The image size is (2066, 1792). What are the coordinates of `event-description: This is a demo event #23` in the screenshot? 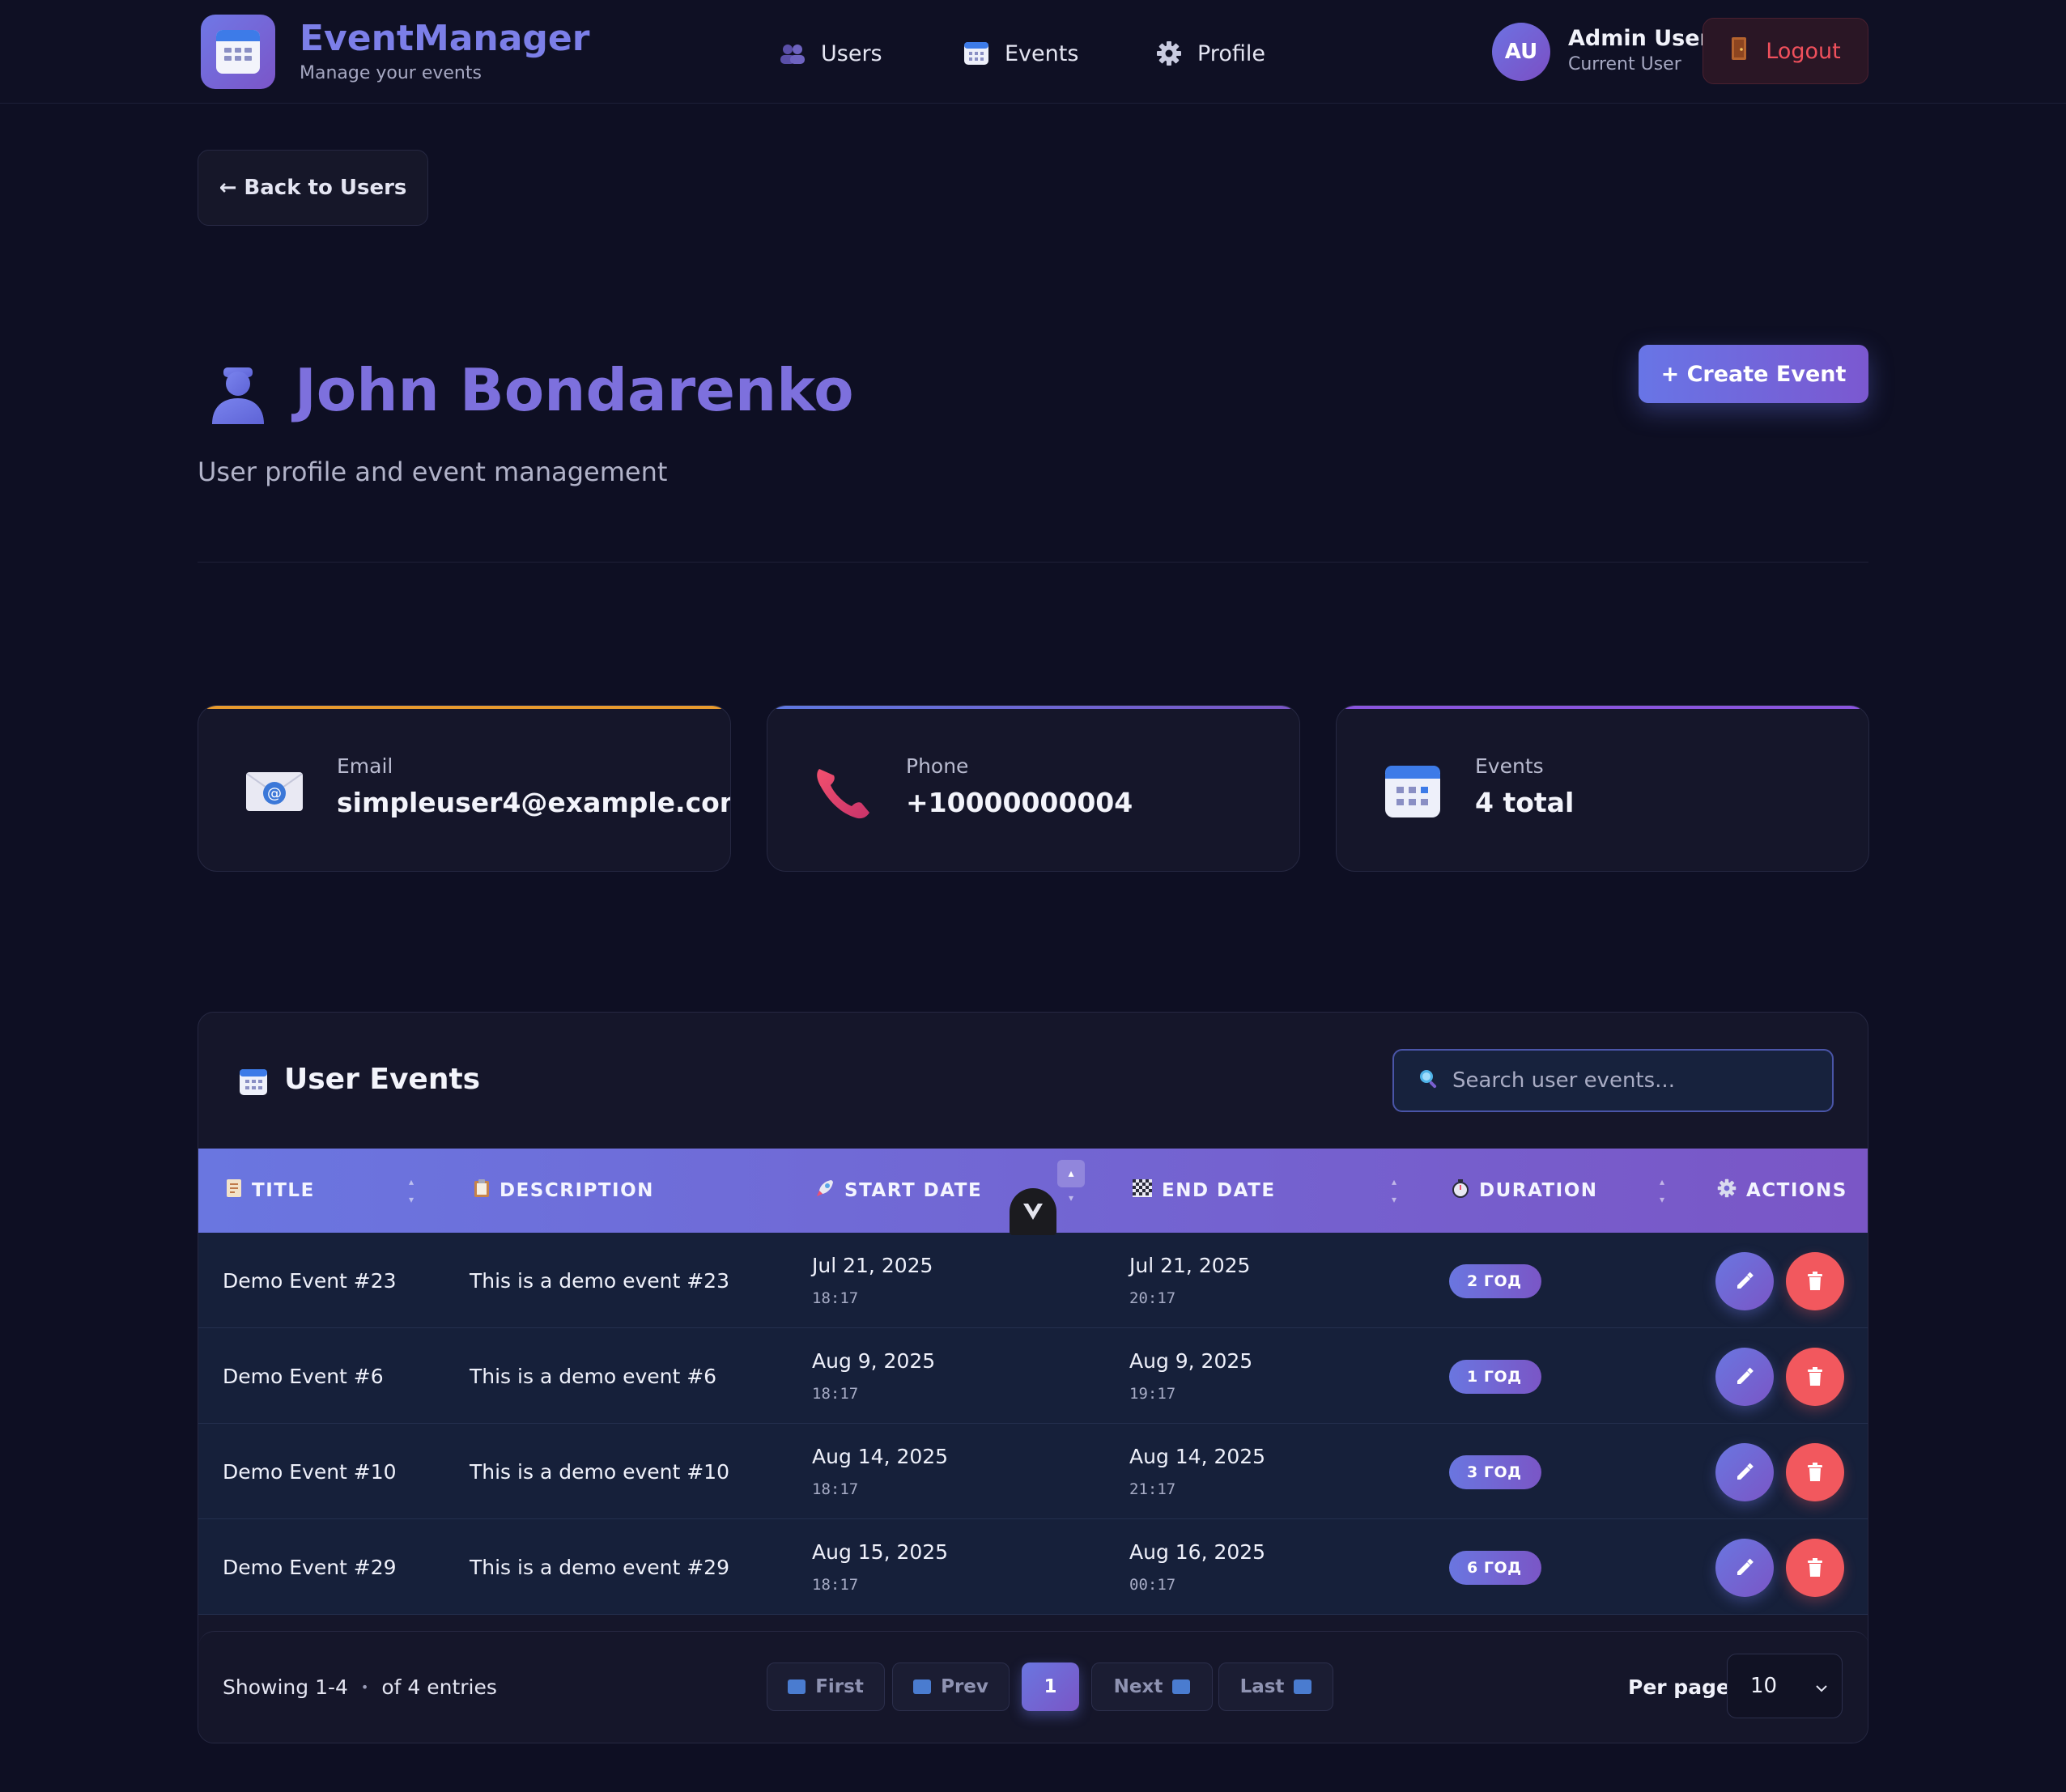 It's located at (599, 1281).